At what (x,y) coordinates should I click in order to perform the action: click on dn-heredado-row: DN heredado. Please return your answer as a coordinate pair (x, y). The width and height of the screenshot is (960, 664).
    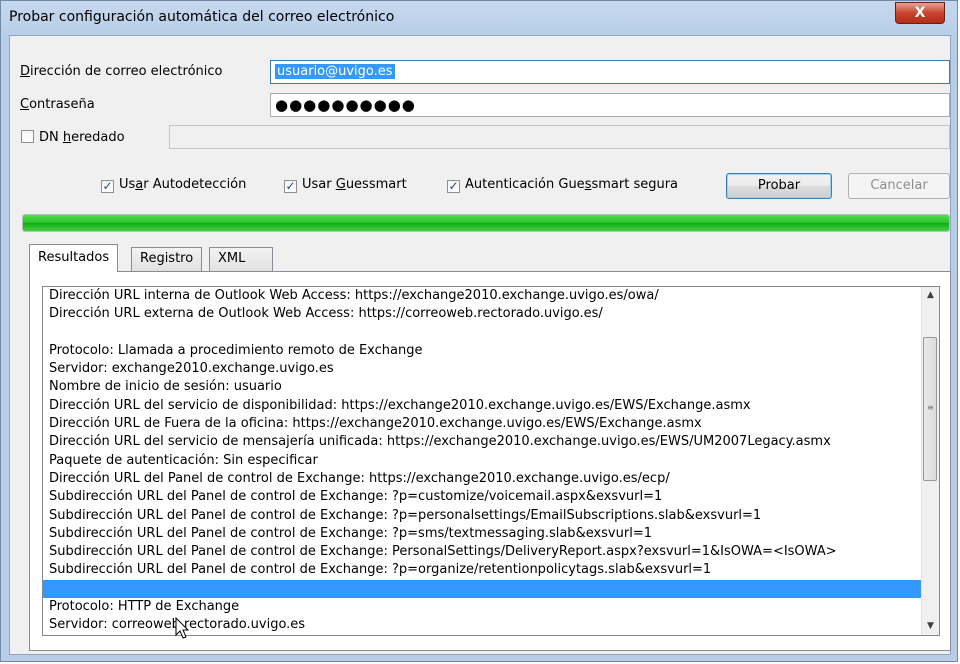
    Looking at the image, I should click on (73, 137).